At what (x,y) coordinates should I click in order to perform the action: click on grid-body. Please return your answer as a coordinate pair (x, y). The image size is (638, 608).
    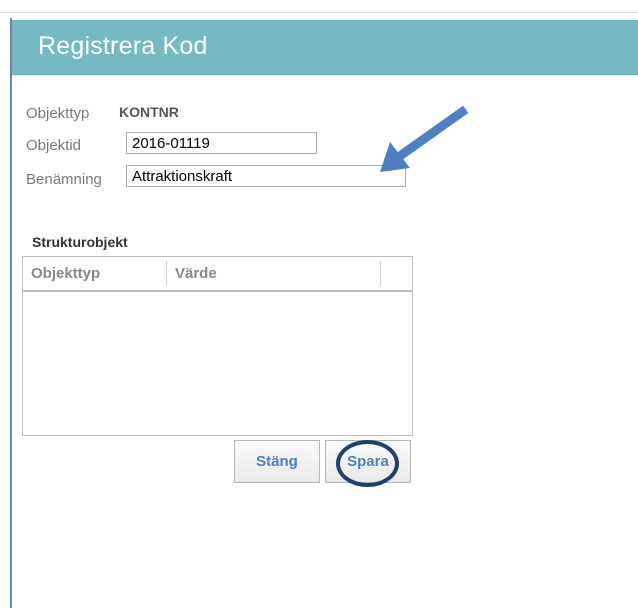
    Looking at the image, I should click on (217, 363).